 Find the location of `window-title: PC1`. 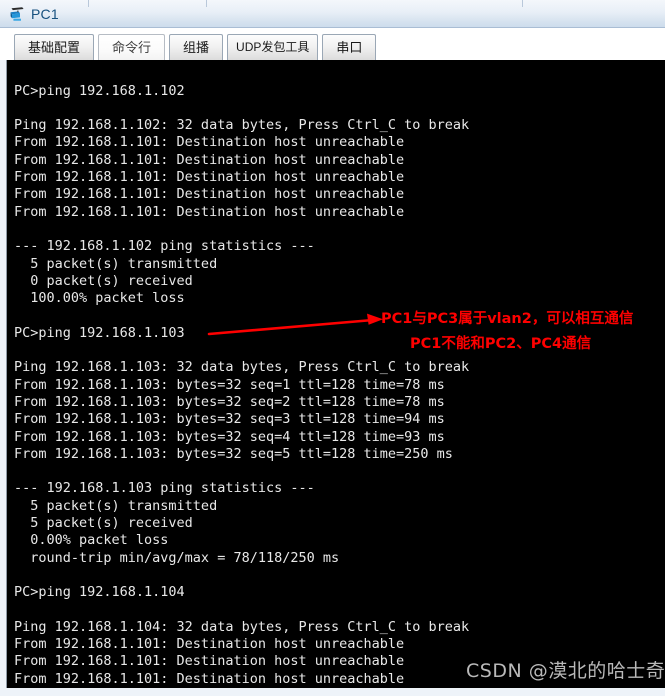

window-title: PC1 is located at coordinates (45, 13).